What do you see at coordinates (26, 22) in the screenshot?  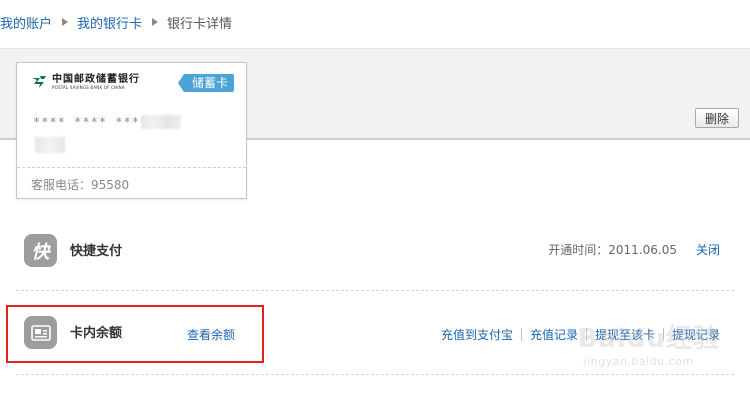 I see `breadcrumb-my-account: 我的账户` at bounding box center [26, 22].